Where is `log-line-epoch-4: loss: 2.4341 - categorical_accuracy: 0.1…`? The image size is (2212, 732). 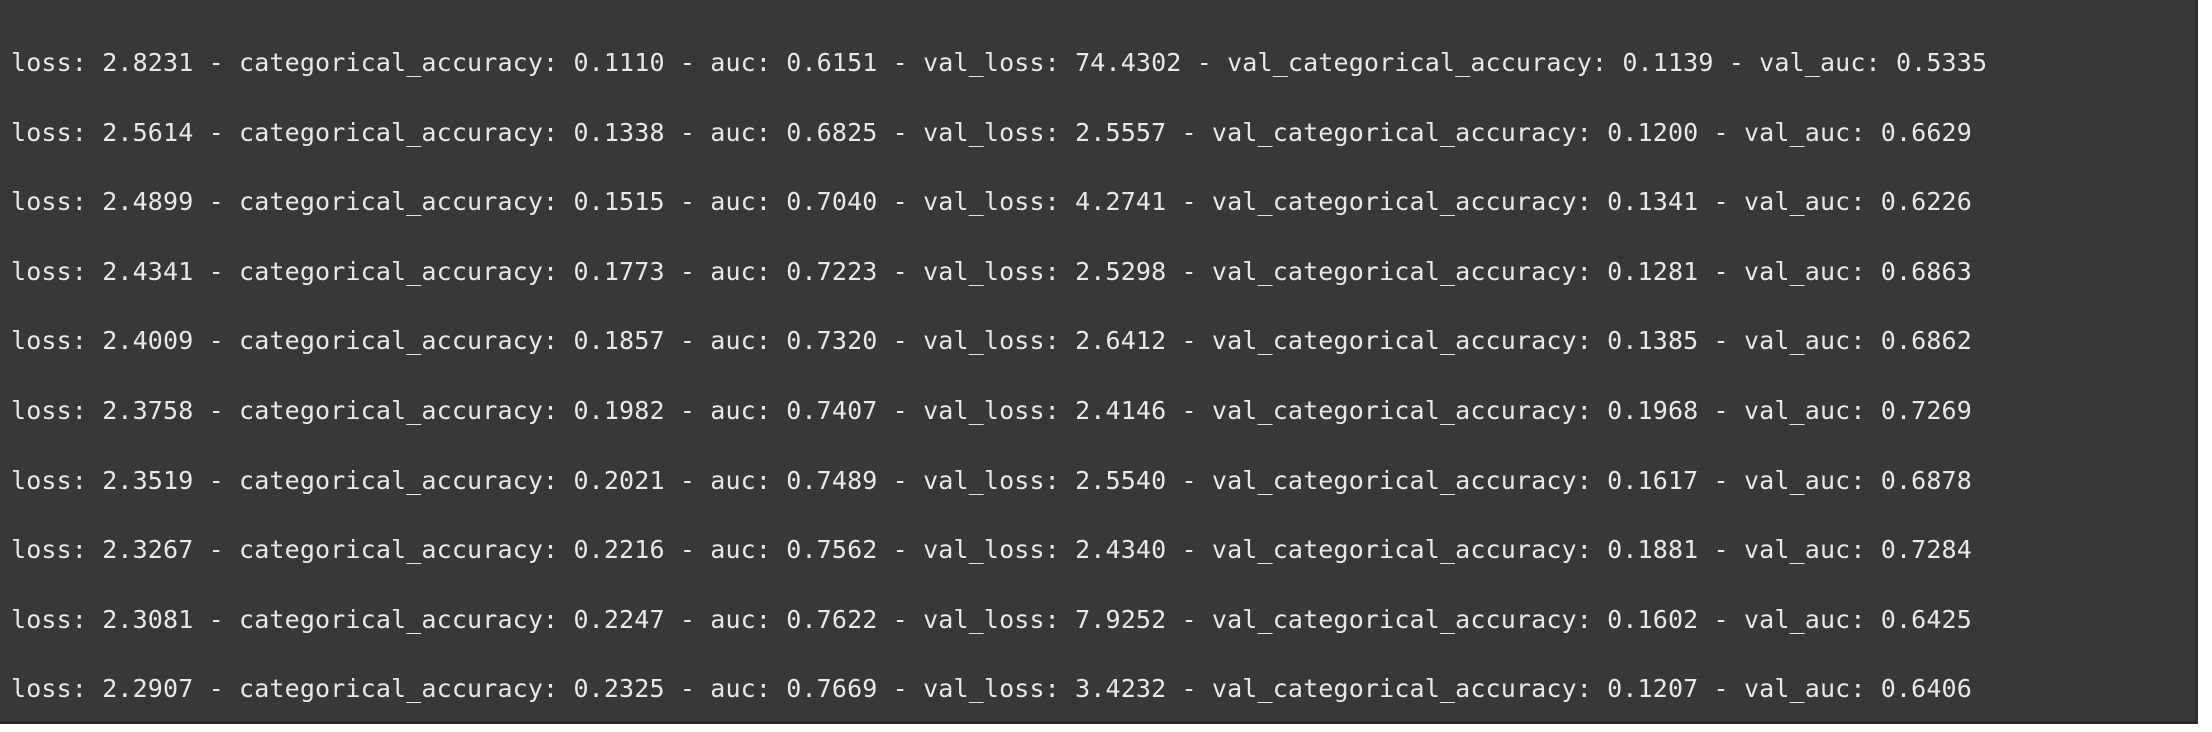 log-line-epoch-4: loss: 2.4341 - categorical_accuracy: 0.1… is located at coordinates (991, 271).